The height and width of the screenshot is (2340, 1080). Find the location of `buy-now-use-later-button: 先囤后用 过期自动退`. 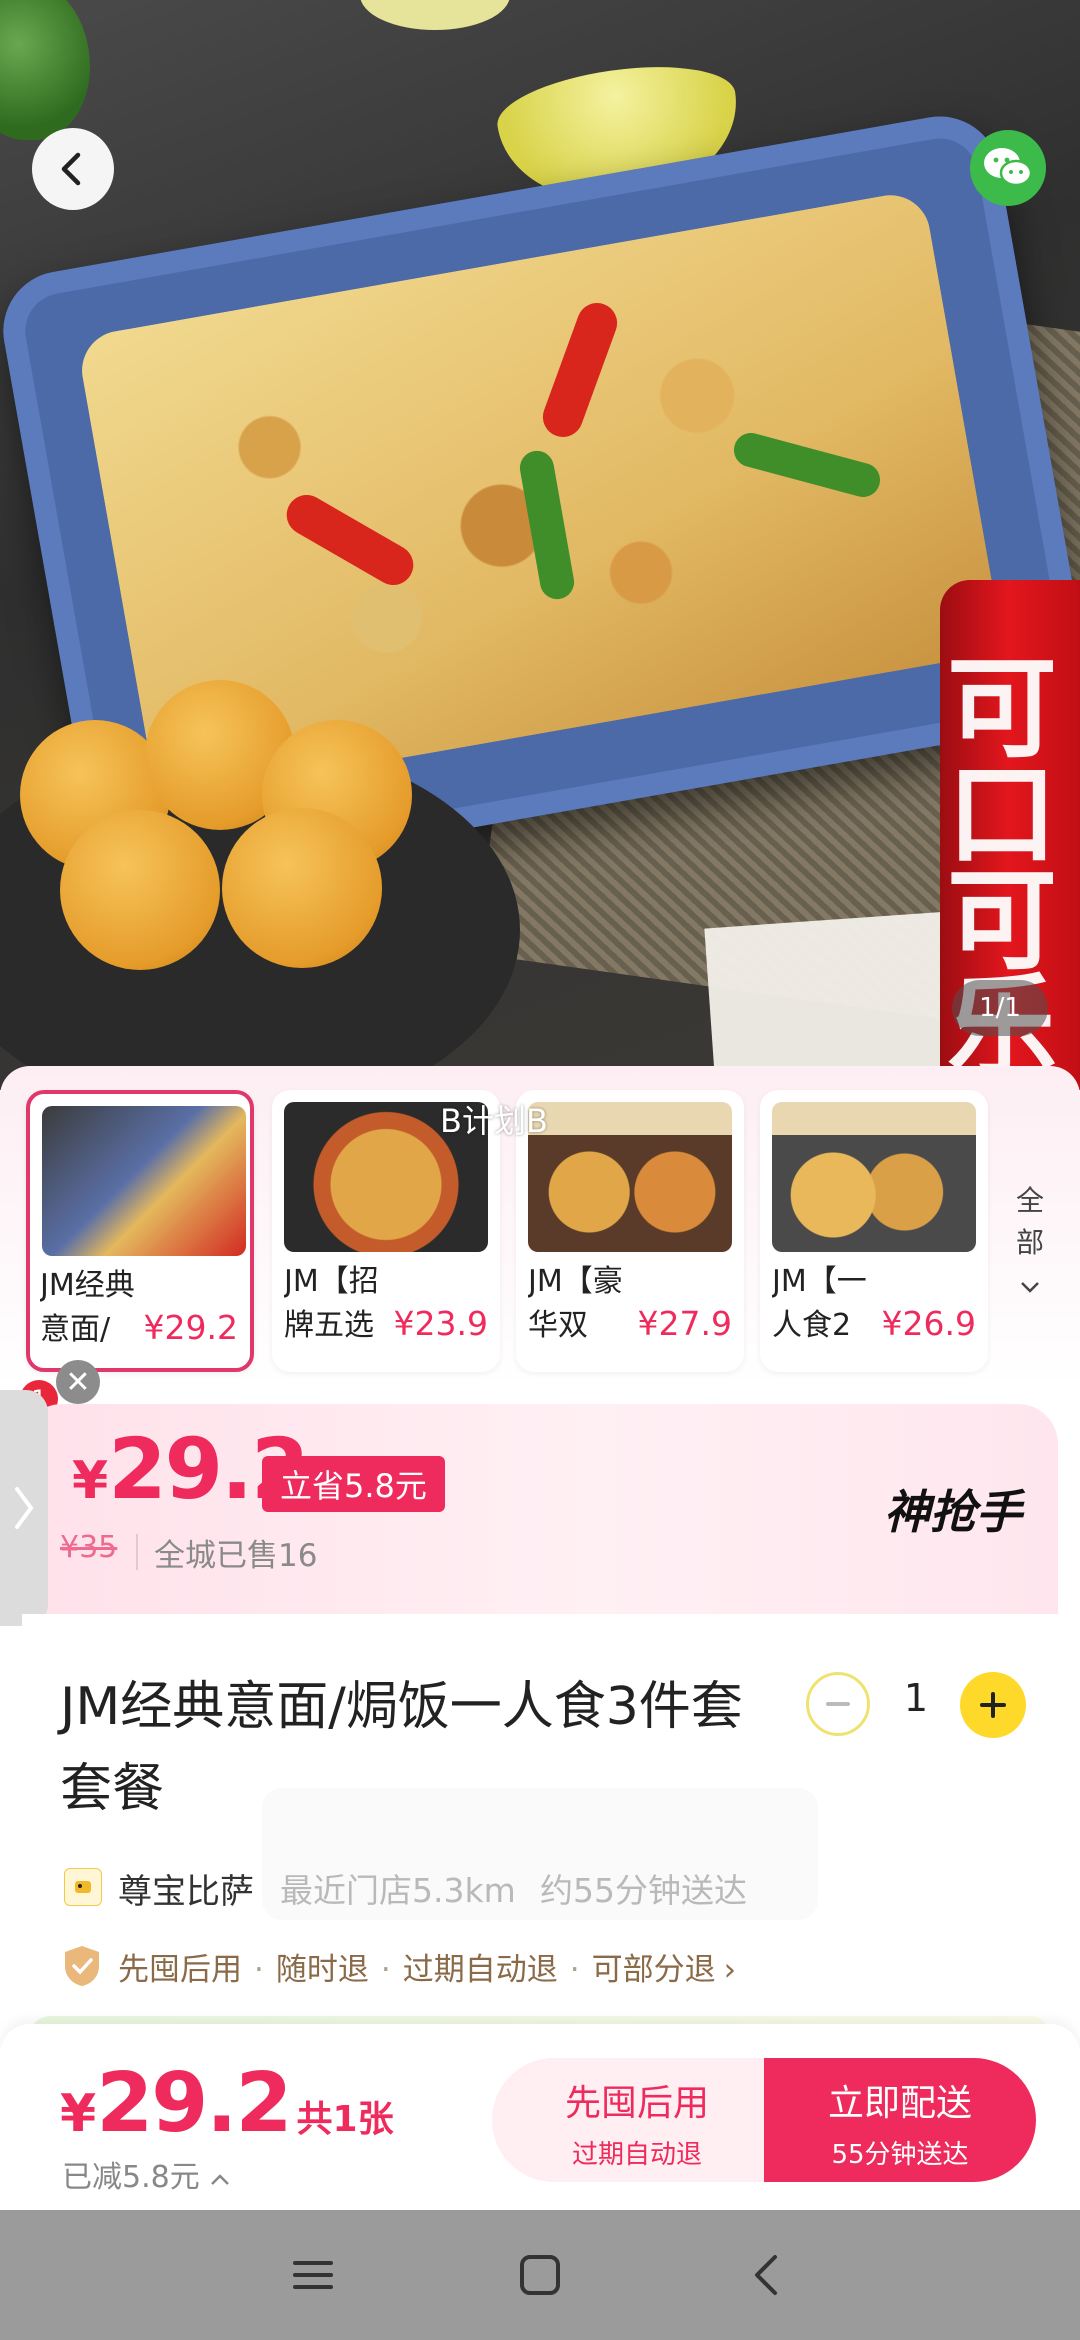

buy-now-use-later-button: 先囤后用 过期自动退 is located at coordinates (637, 2120).